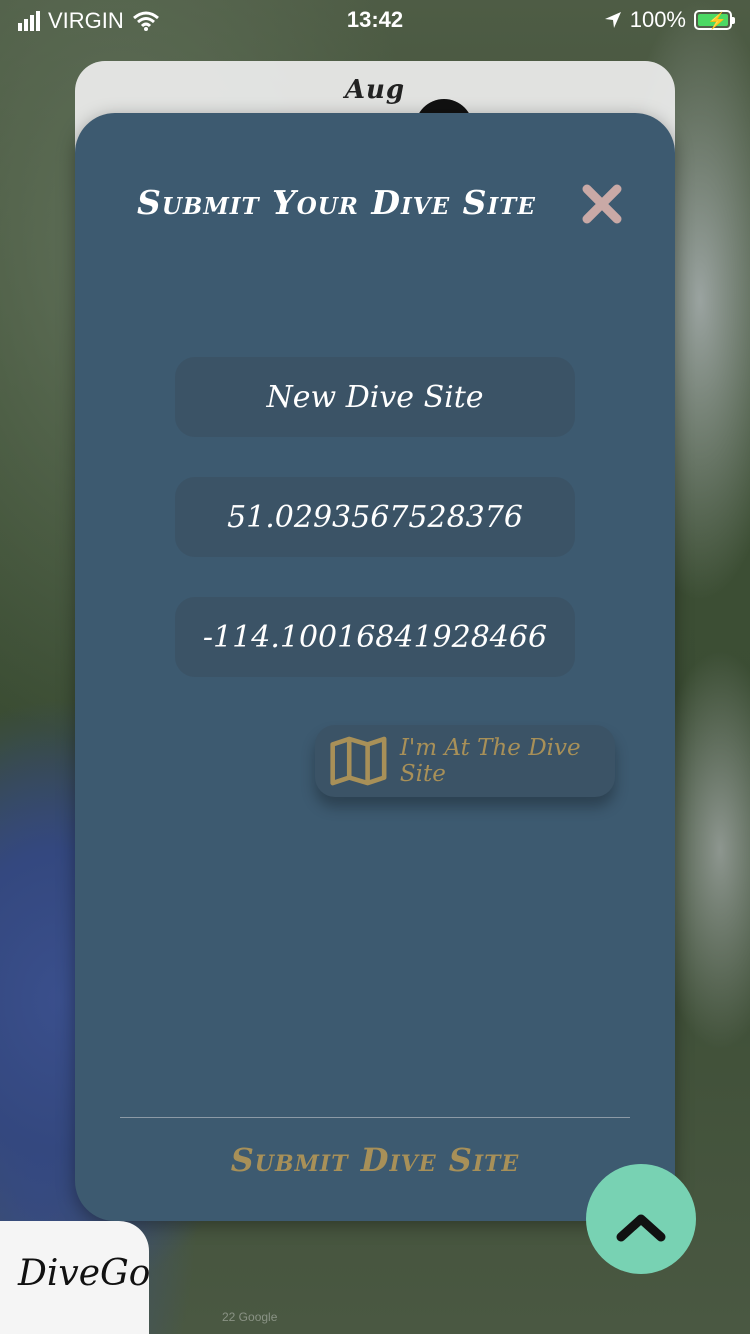 The image size is (750, 1334). What do you see at coordinates (375, 1160) in the screenshot?
I see `submit-dive-site-button: Submit Dive Site` at bounding box center [375, 1160].